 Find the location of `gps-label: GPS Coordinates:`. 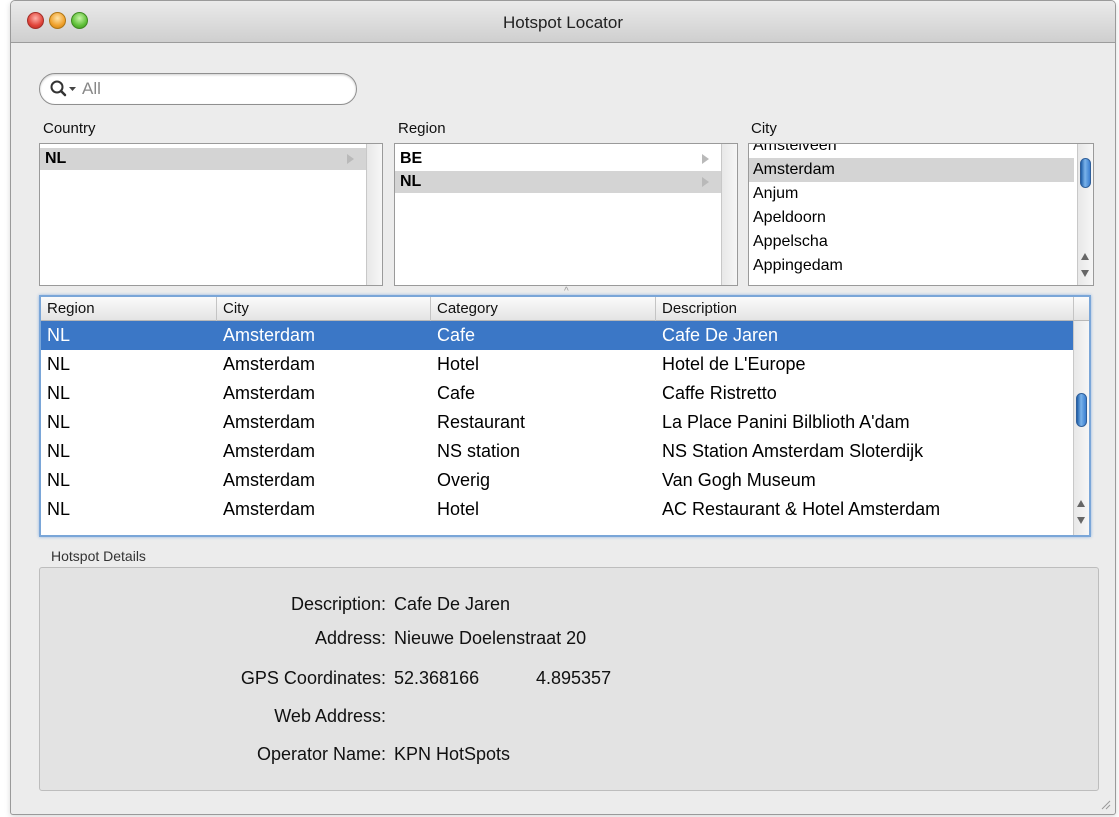

gps-label: GPS Coordinates: is located at coordinates (313, 678).